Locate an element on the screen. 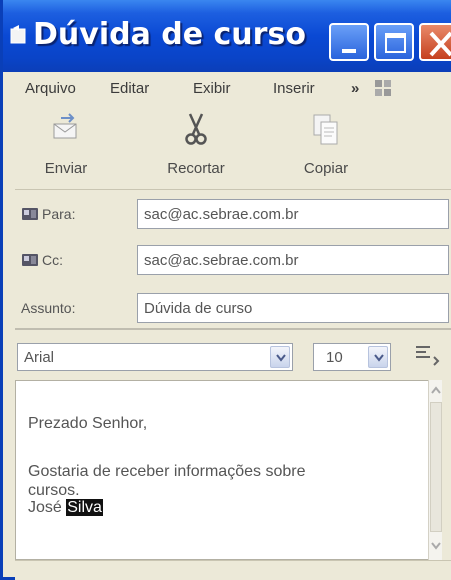 This screenshot has height=580, width=451. menu-overflow-chevron: » is located at coordinates (355, 88).